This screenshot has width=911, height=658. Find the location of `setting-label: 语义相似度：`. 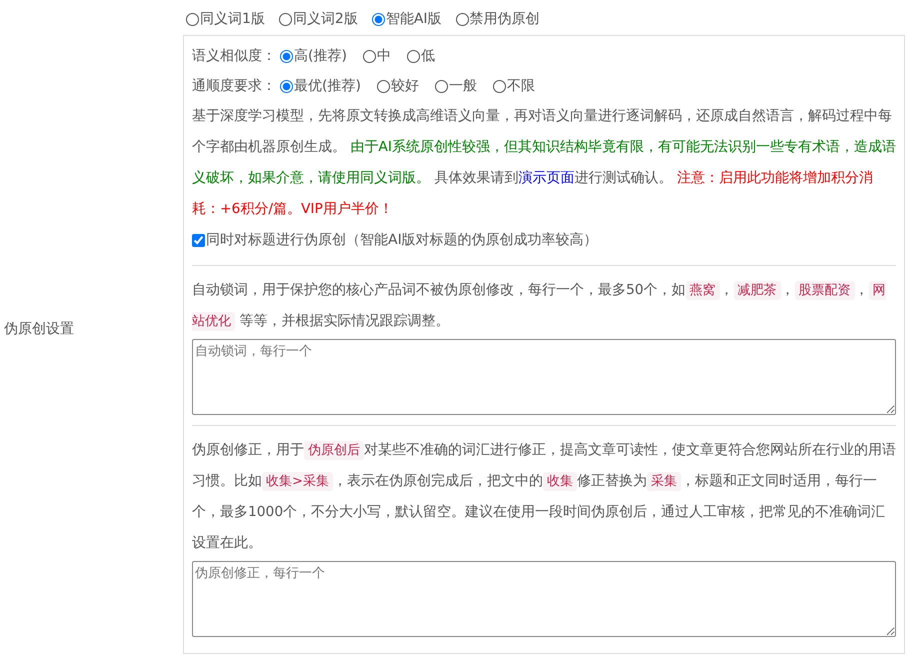

setting-label: 语义相似度： is located at coordinates (234, 56).